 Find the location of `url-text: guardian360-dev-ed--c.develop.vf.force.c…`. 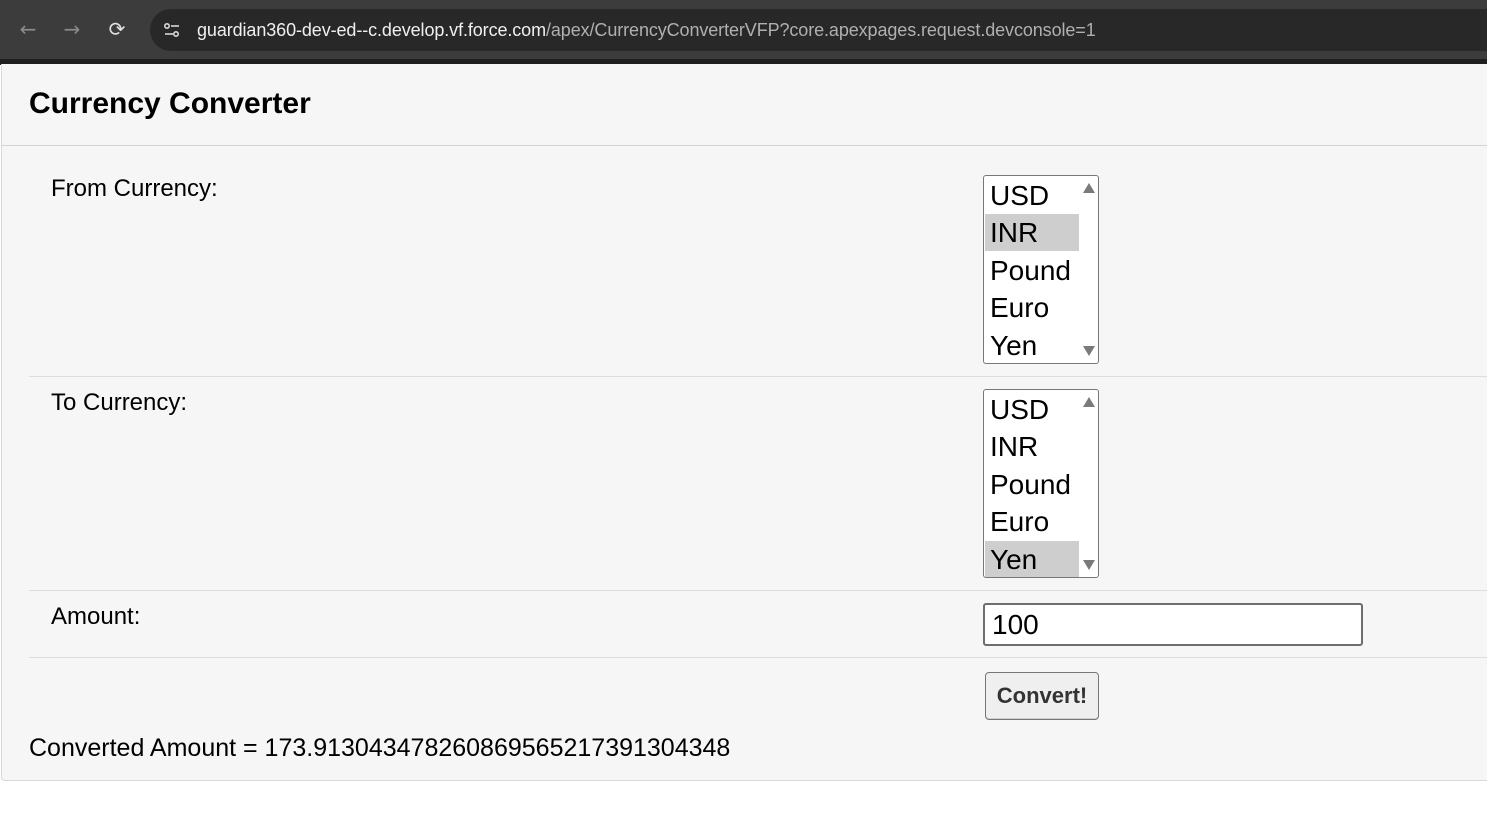

url-text: guardian360-dev-ed--c.develop.vf.force.c… is located at coordinates (646, 30).